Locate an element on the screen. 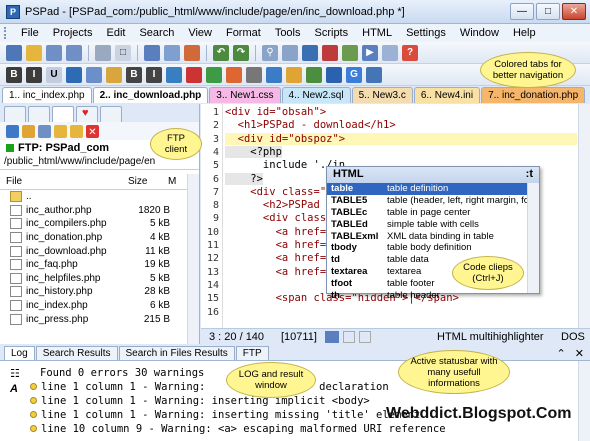 This screenshot has width=590, height=441. menu-settings: Settings is located at coordinates (426, 33).